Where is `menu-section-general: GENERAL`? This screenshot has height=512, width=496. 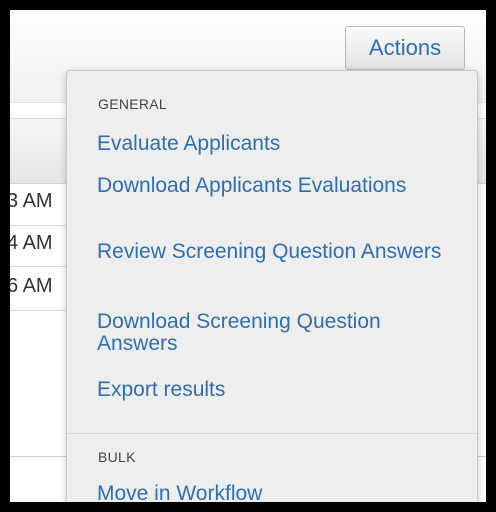
menu-section-general: GENERAL is located at coordinates (133, 104).